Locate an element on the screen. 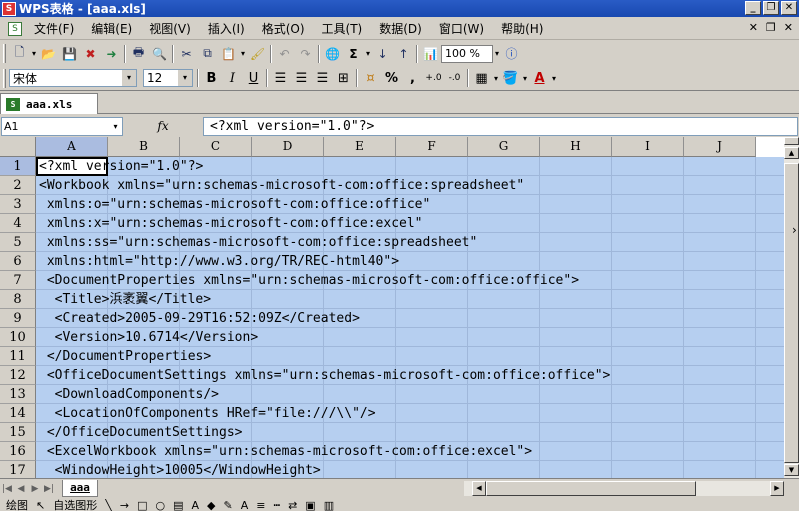 The height and width of the screenshot is (511, 799). wordart-icon: A is located at coordinates (195, 505).